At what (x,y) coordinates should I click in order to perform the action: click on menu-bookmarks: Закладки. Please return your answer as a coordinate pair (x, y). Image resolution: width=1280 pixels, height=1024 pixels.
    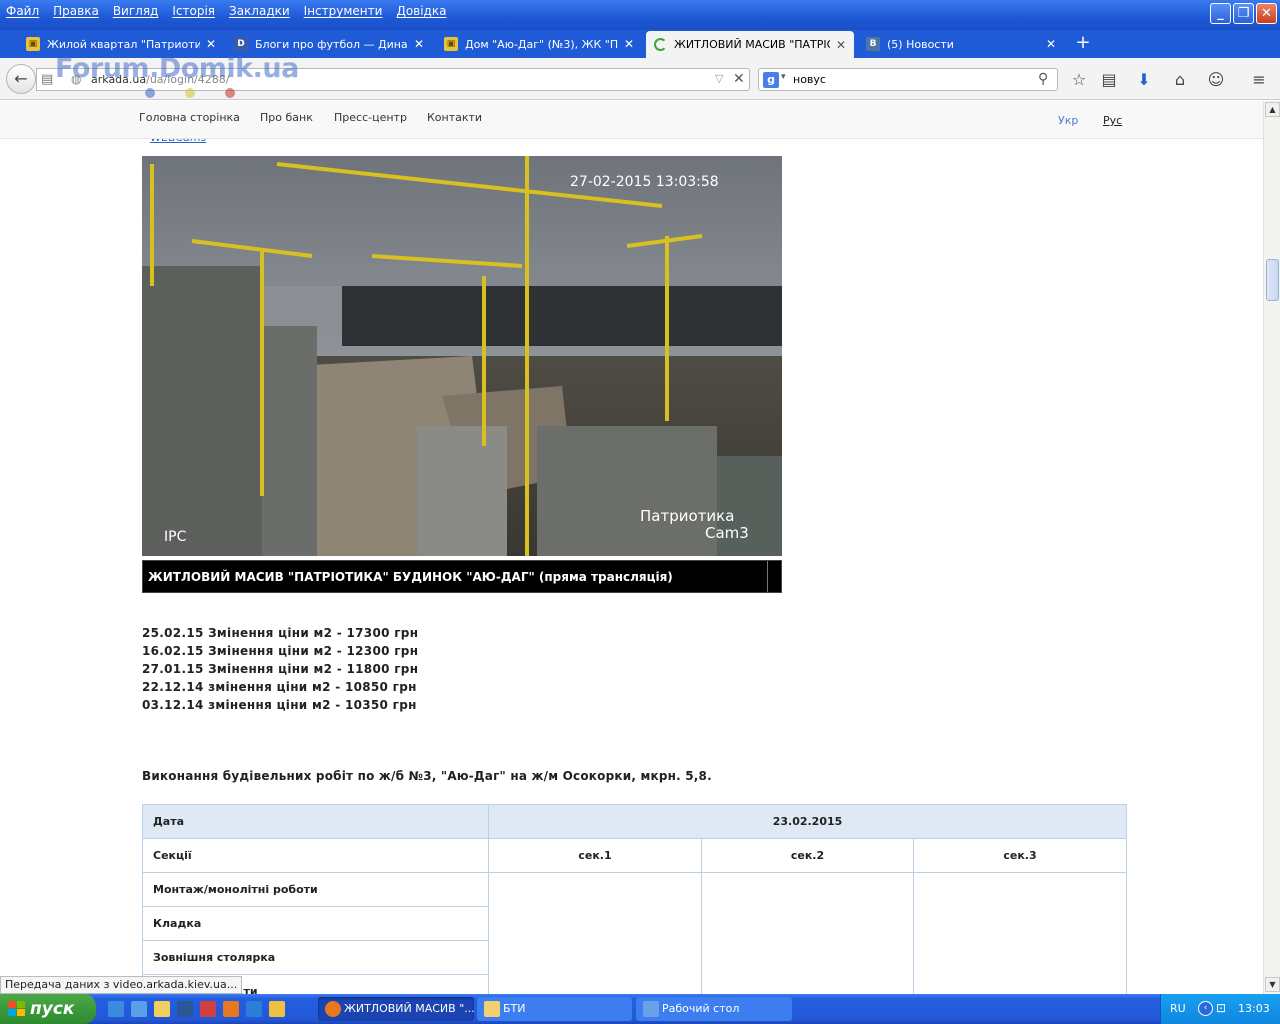
    Looking at the image, I should click on (259, 11).